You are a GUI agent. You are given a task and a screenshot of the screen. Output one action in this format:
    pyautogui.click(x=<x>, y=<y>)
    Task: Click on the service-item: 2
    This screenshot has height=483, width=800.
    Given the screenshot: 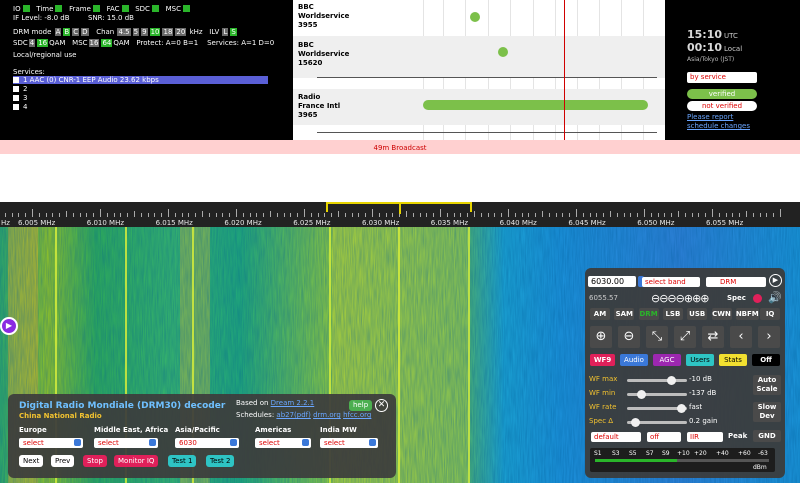 What is the action you would take?
    pyautogui.click(x=140, y=89)
    